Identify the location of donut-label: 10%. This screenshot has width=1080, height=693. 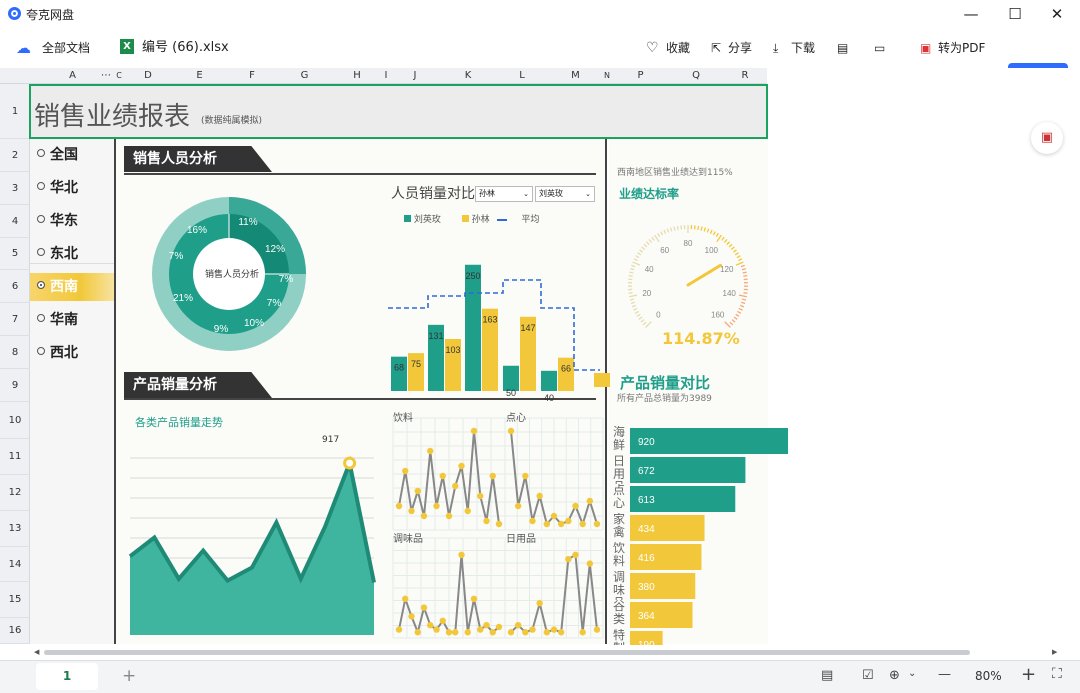
(254, 323).